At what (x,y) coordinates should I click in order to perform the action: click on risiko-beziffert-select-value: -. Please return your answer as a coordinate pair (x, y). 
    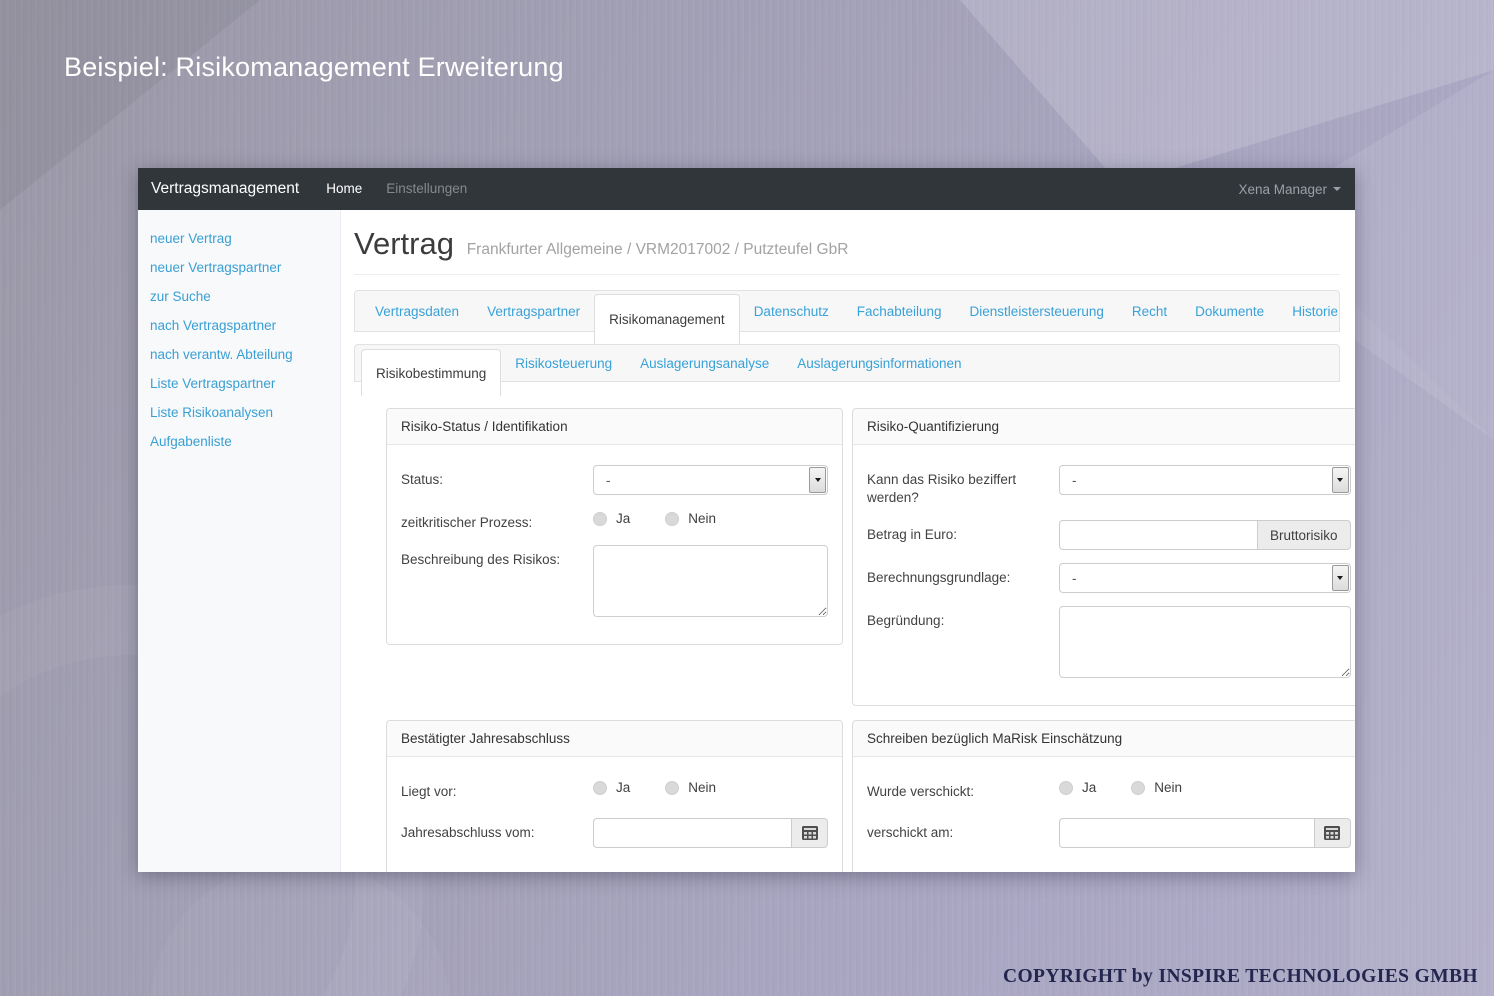
    Looking at the image, I should click on (1074, 480).